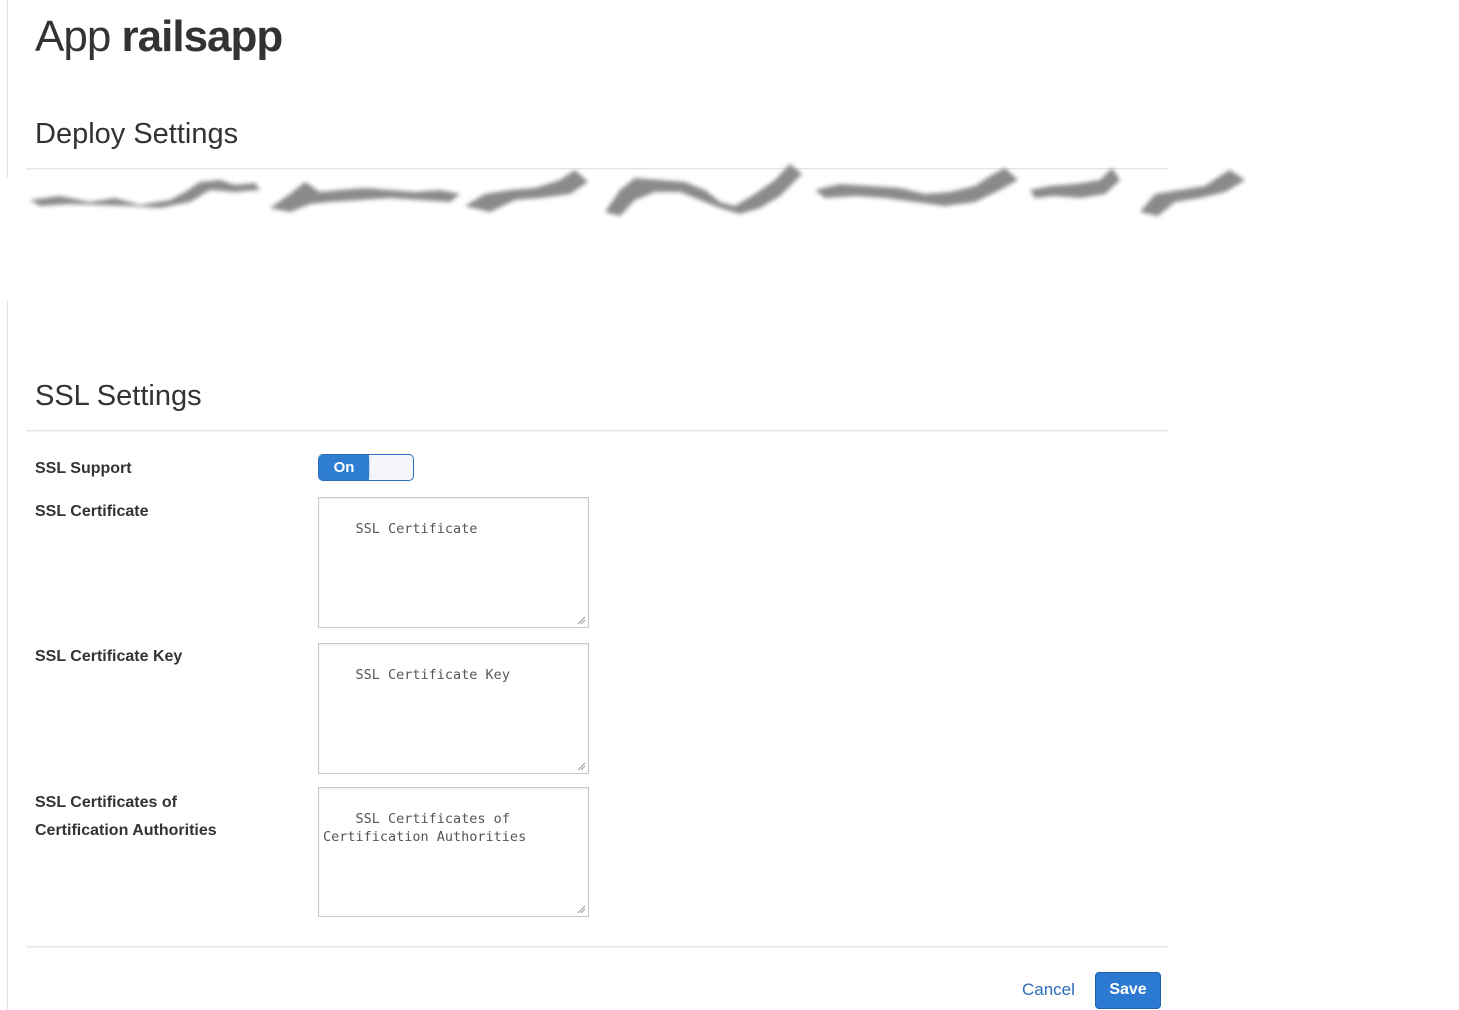 This screenshot has height=1010, width=1459. Describe the element at coordinates (453, 708) in the screenshot. I see `ssl-certificate-key-textarea: SSL Certificate Key` at that location.